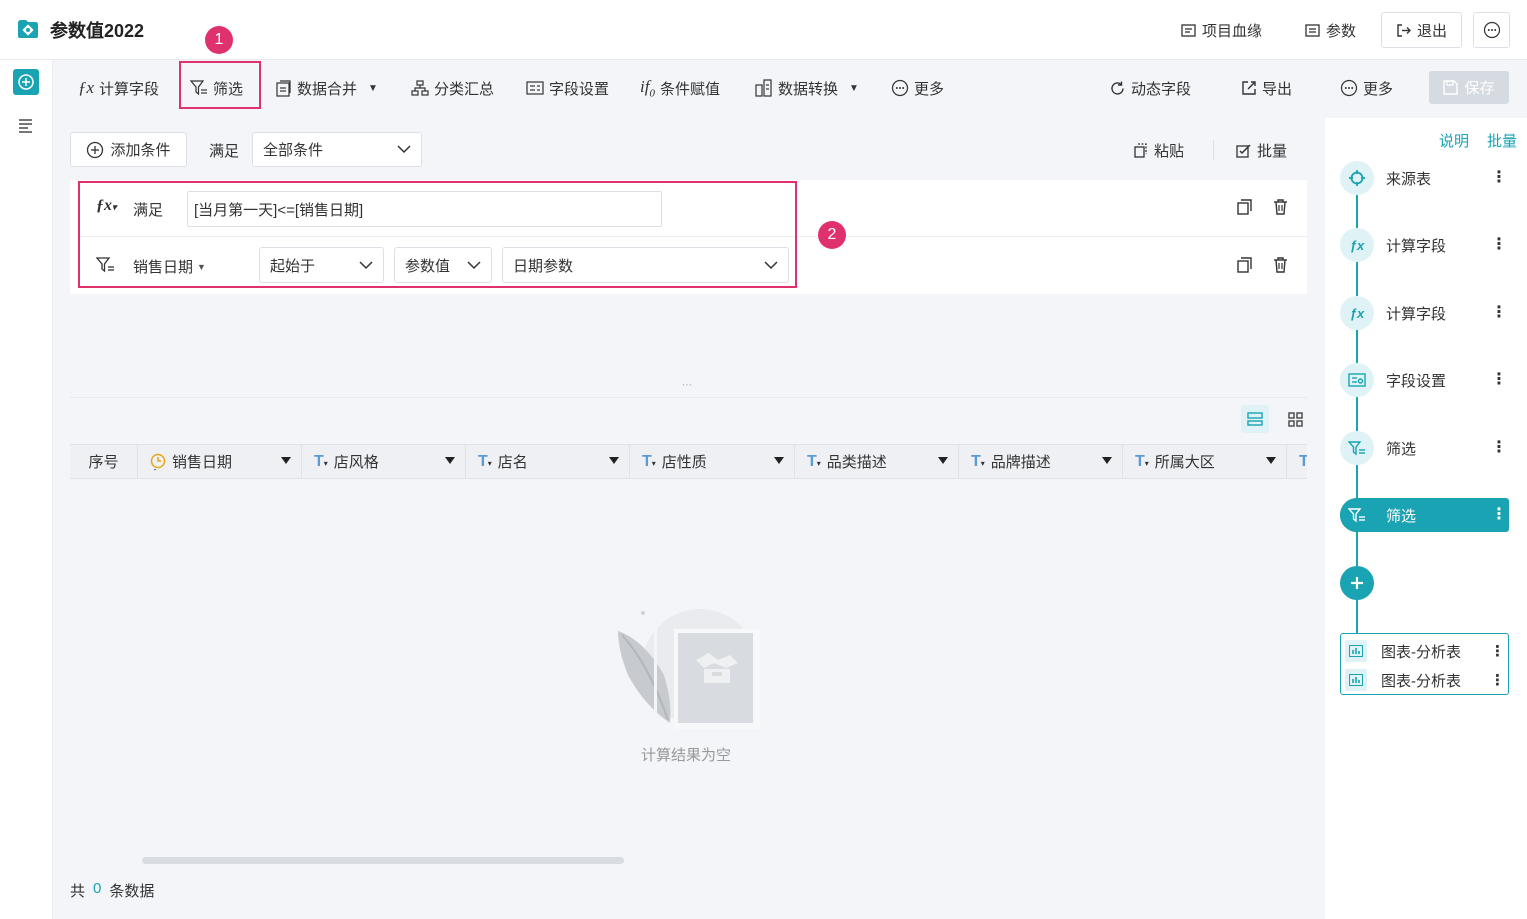 The height and width of the screenshot is (919, 1527). I want to click on list-view-toggle, so click(1255, 419).